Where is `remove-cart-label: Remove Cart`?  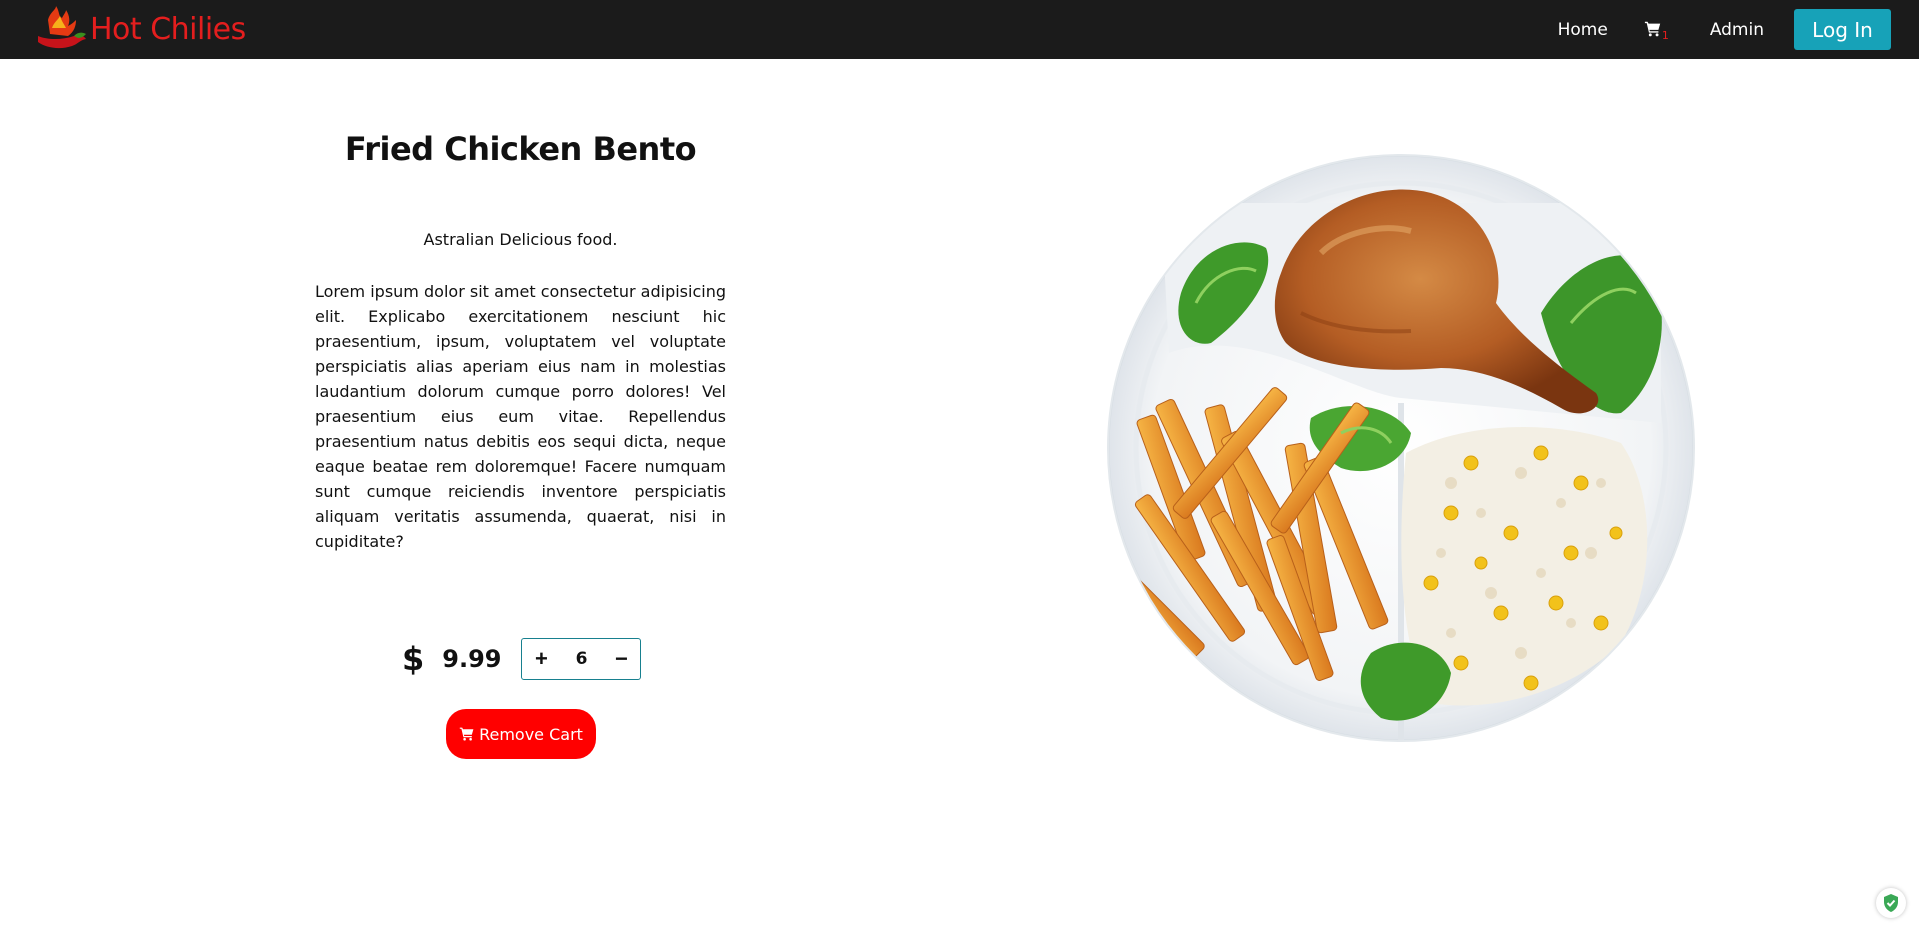 remove-cart-label: Remove Cart is located at coordinates (531, 734).